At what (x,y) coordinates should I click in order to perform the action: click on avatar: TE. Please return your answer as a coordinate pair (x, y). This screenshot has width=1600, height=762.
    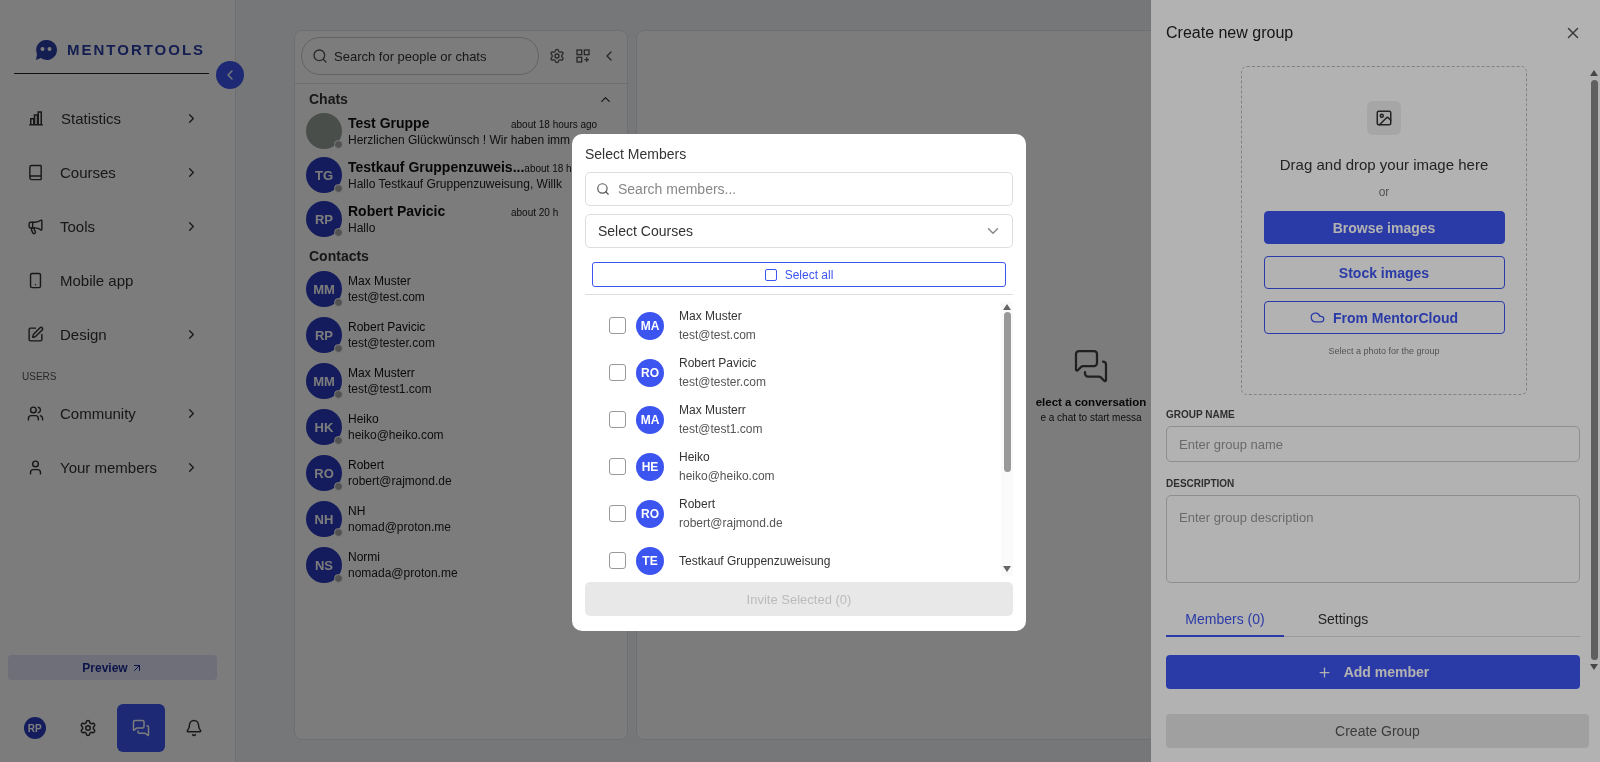
    Looking at the image, I should click on (650, 560).